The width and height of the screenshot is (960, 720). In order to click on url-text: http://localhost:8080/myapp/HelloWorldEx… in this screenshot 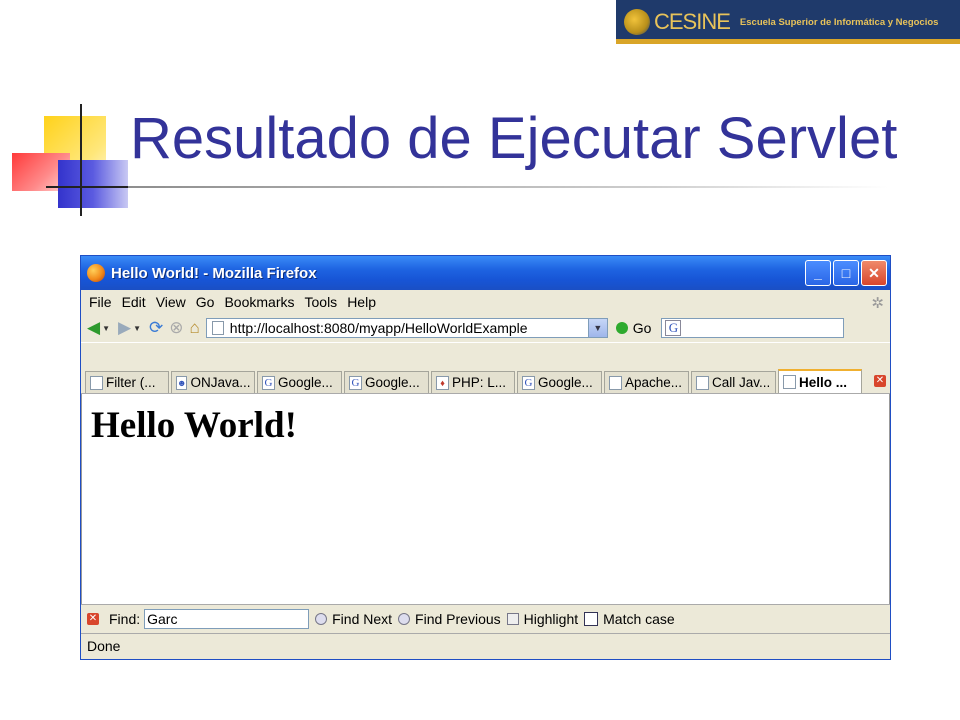, I will do `click(378, 328)`.